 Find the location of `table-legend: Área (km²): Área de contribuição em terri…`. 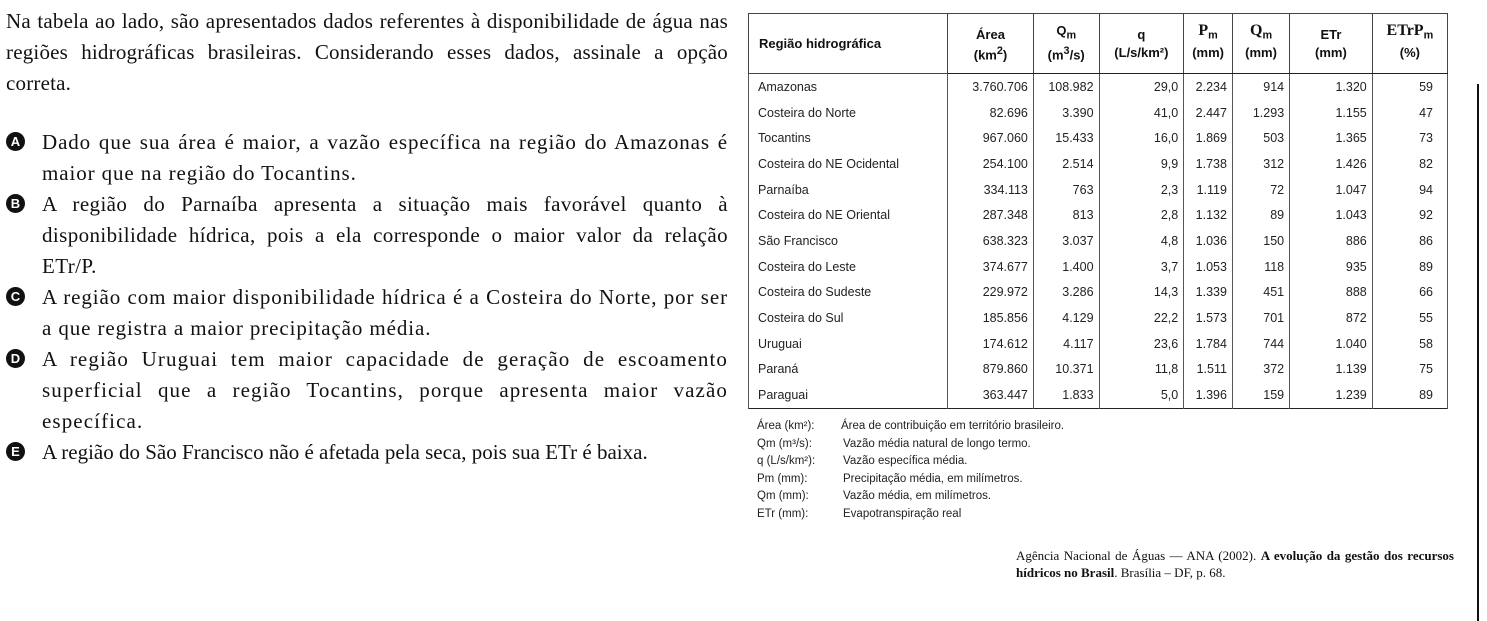

table-legend: Área (km²): Área de contribuição em terri… is located at coordinates (910, 470).